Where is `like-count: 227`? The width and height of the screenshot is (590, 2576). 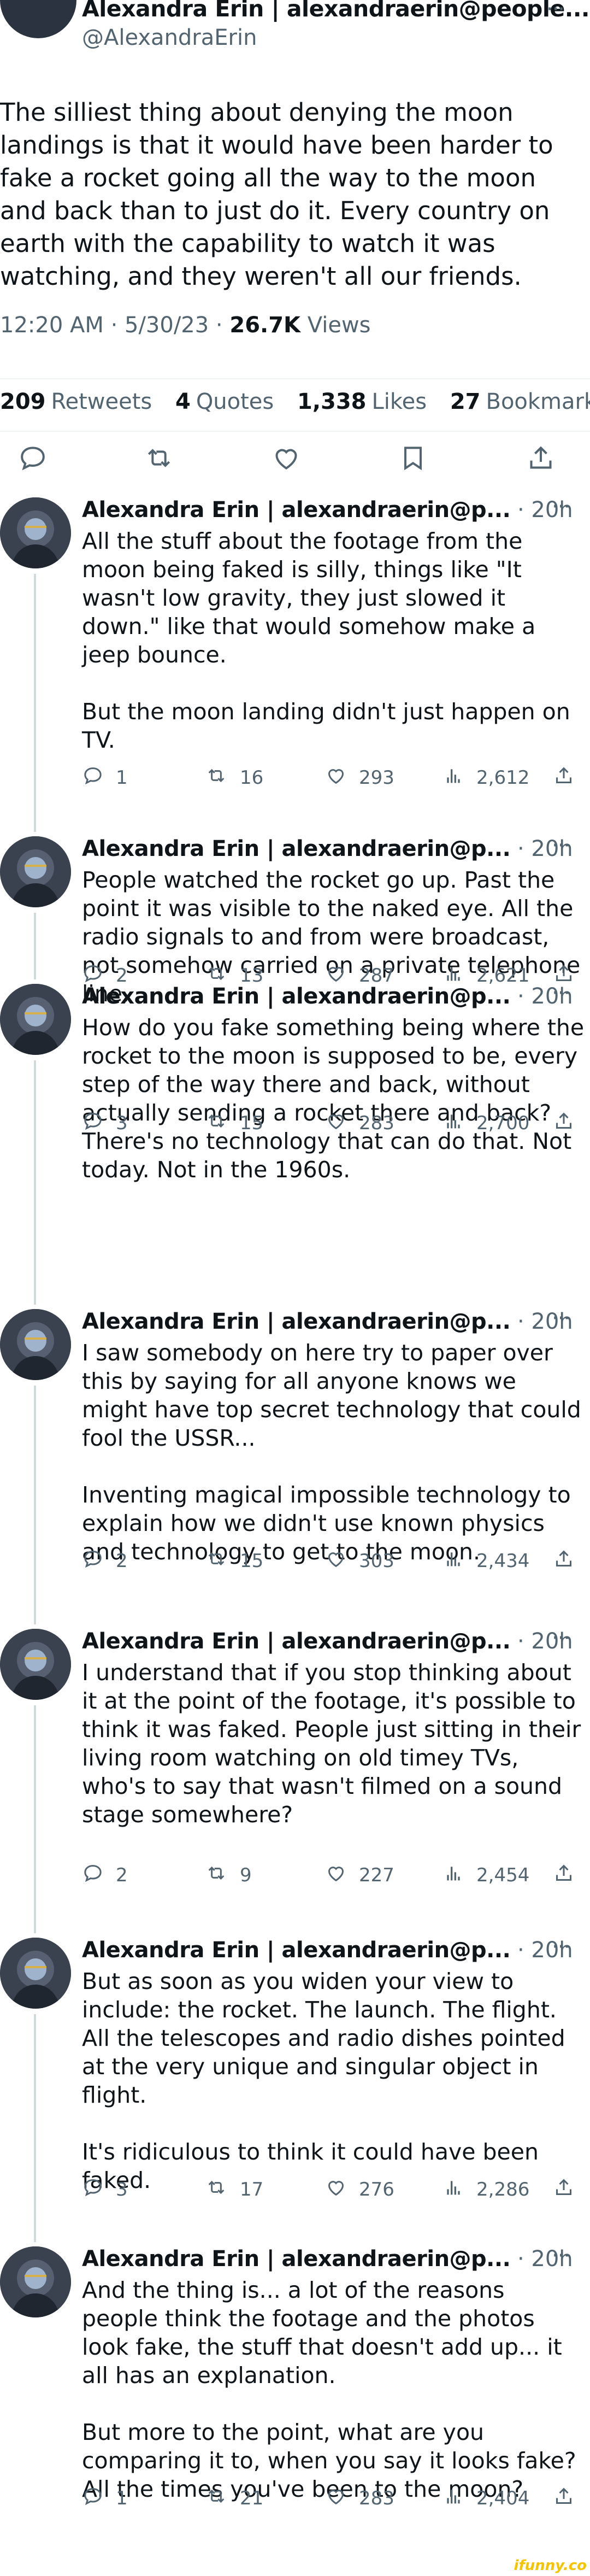
like-count: 227 is located at coordinates (376, 1875).